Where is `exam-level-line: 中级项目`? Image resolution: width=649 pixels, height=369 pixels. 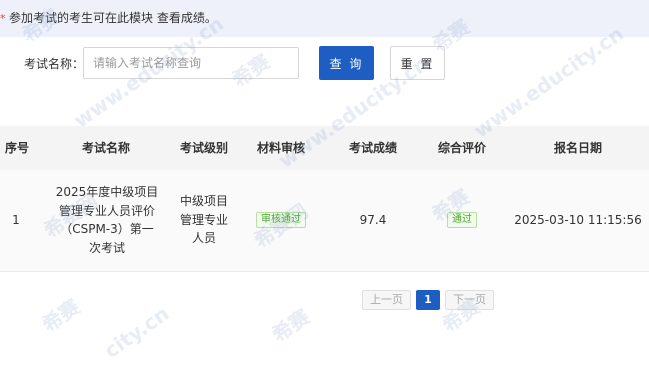
exam-level-line: 中级项目 is located at coordinates (203, 201).